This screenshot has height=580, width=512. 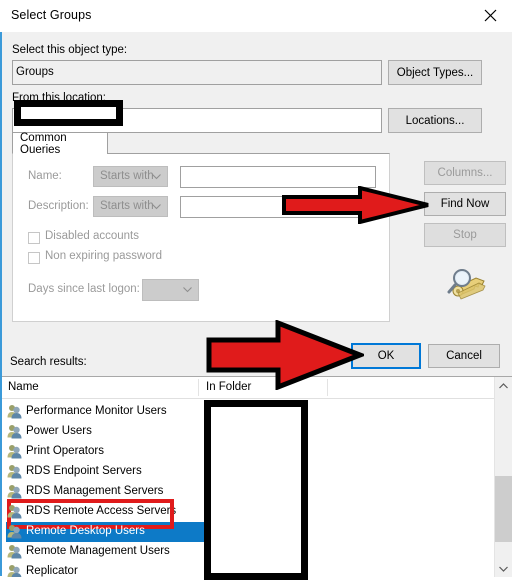 What do you see at coordinates (34, 238) in the screenshot?
I see `disabled-accounts-checkbox` at bounding box center [34, 238].